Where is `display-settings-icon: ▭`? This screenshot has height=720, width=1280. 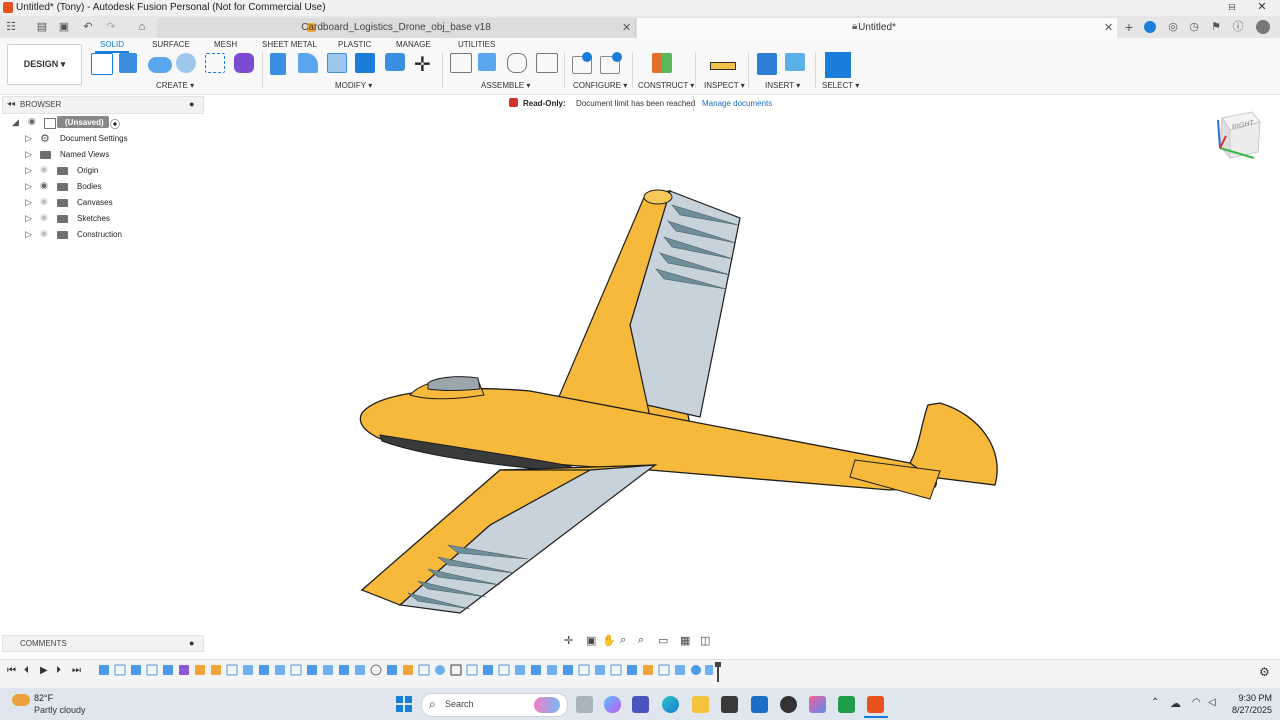
display-settings-icon: ▭ is located at coordinates (663, 640).